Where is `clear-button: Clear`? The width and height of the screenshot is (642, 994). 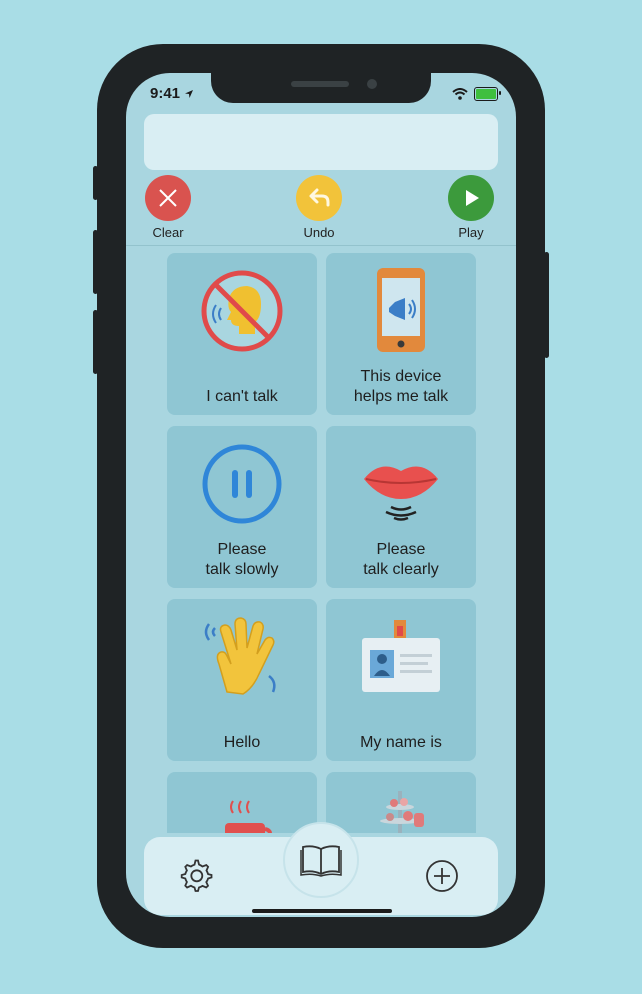 clear-button: Clear is located at coordinates (168, 207).